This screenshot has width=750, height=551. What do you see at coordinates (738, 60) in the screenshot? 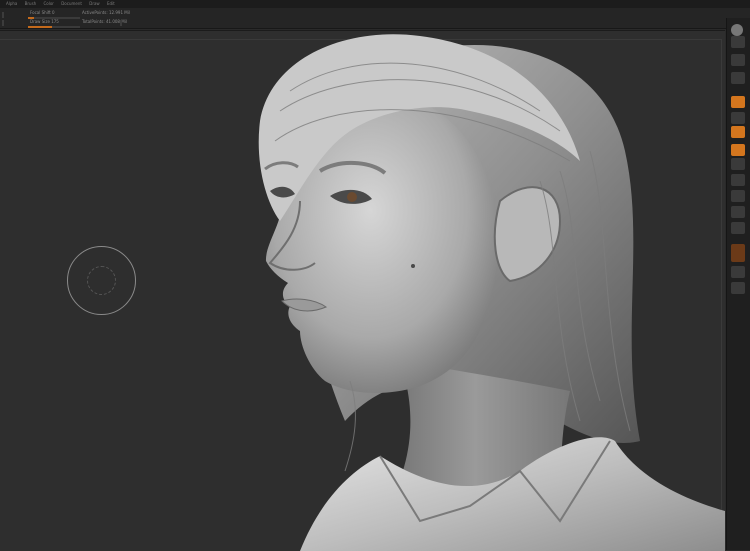
I see `spix-icon` at bounding box center [738, 60].